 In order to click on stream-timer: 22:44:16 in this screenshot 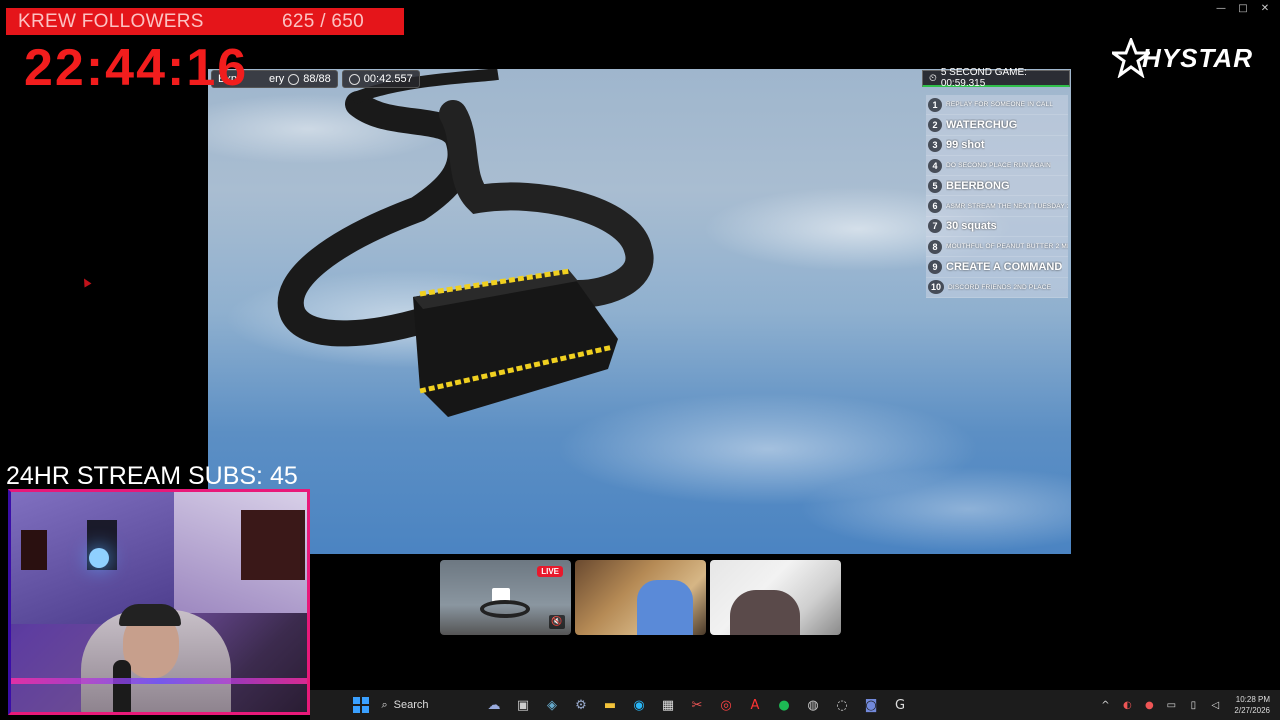, I will do `click(136, 68)`.